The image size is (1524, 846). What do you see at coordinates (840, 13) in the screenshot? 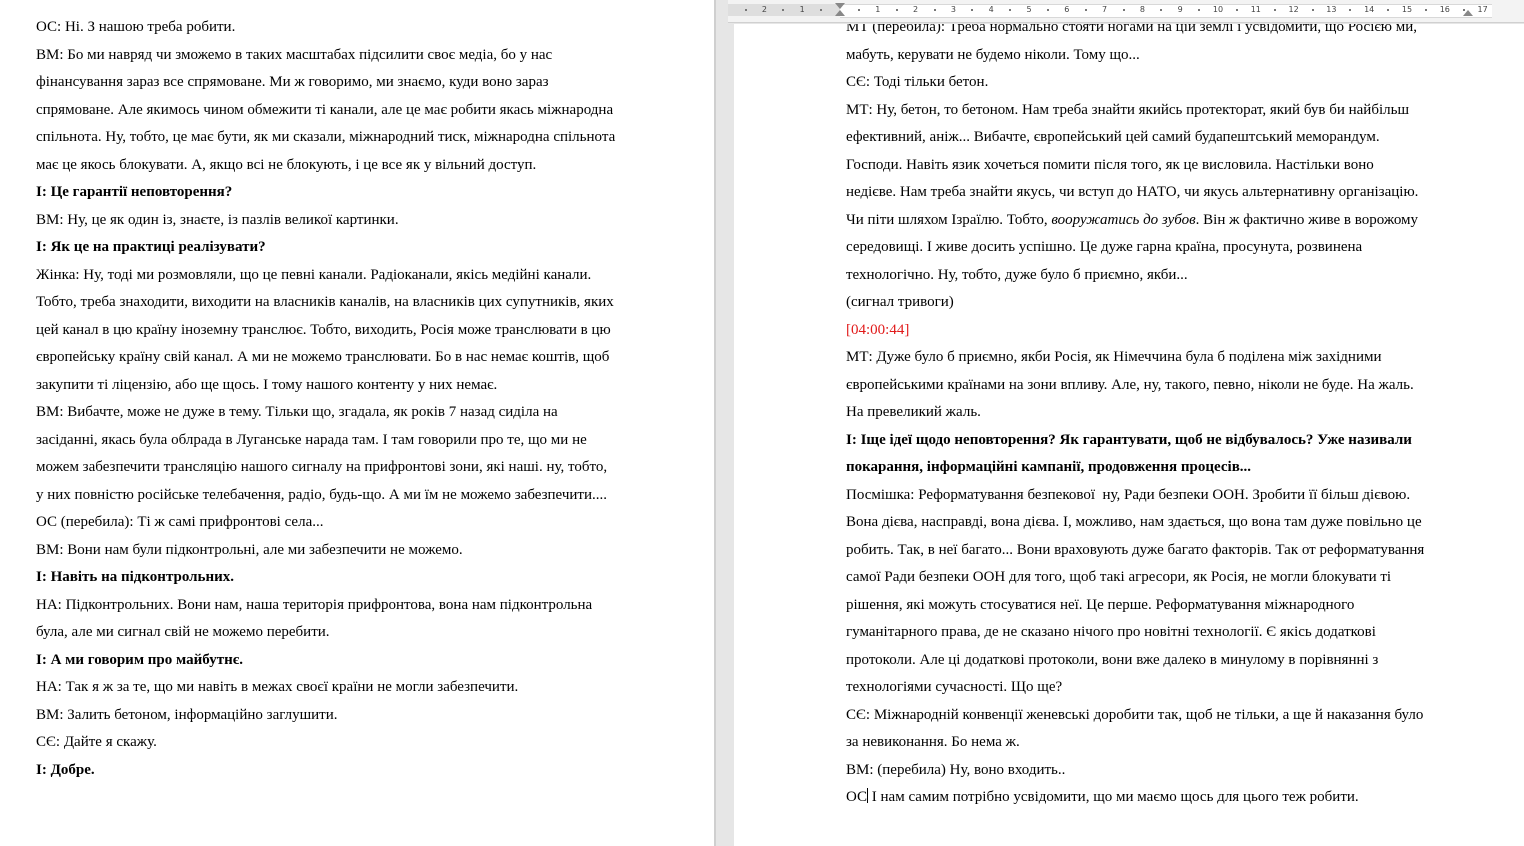
I see `hanging-indent-marker` at bounding box center [840, 13].